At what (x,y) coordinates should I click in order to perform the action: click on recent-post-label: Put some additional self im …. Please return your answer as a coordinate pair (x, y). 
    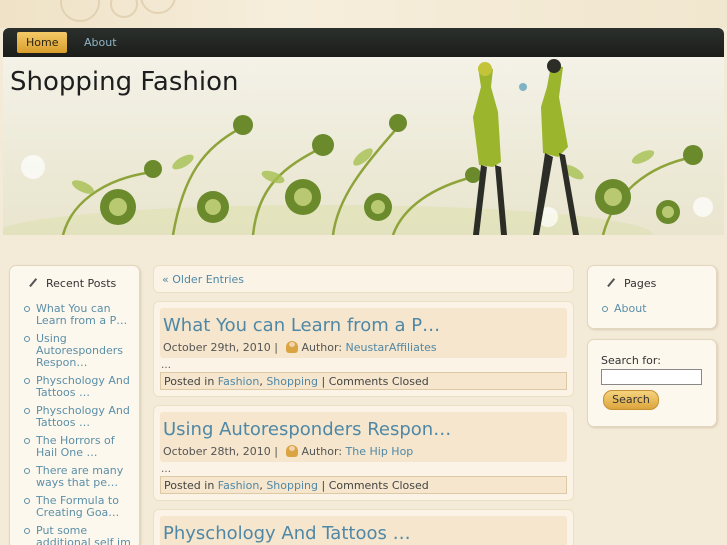
    Looking at the image, I should click on (83, 534).